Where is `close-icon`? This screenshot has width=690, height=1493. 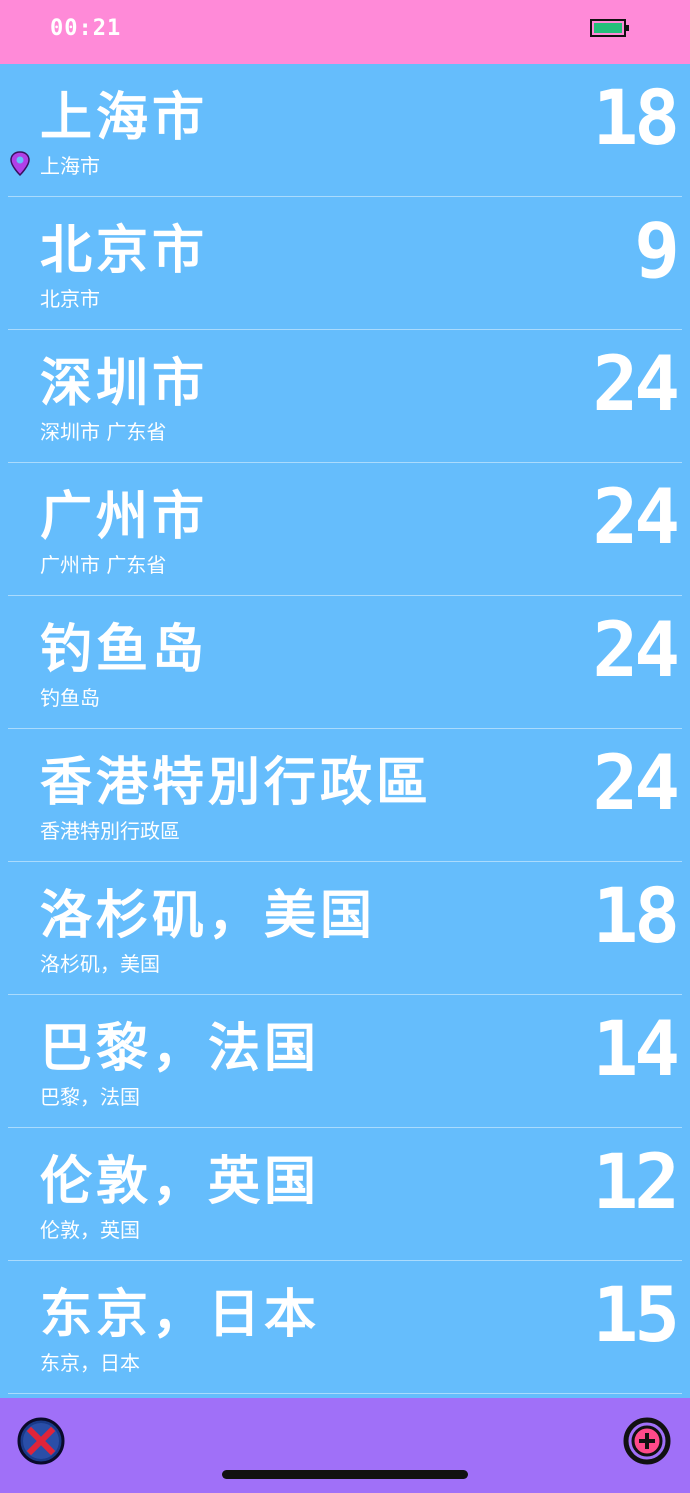 close-icon is located at coordinates (41, 1441).